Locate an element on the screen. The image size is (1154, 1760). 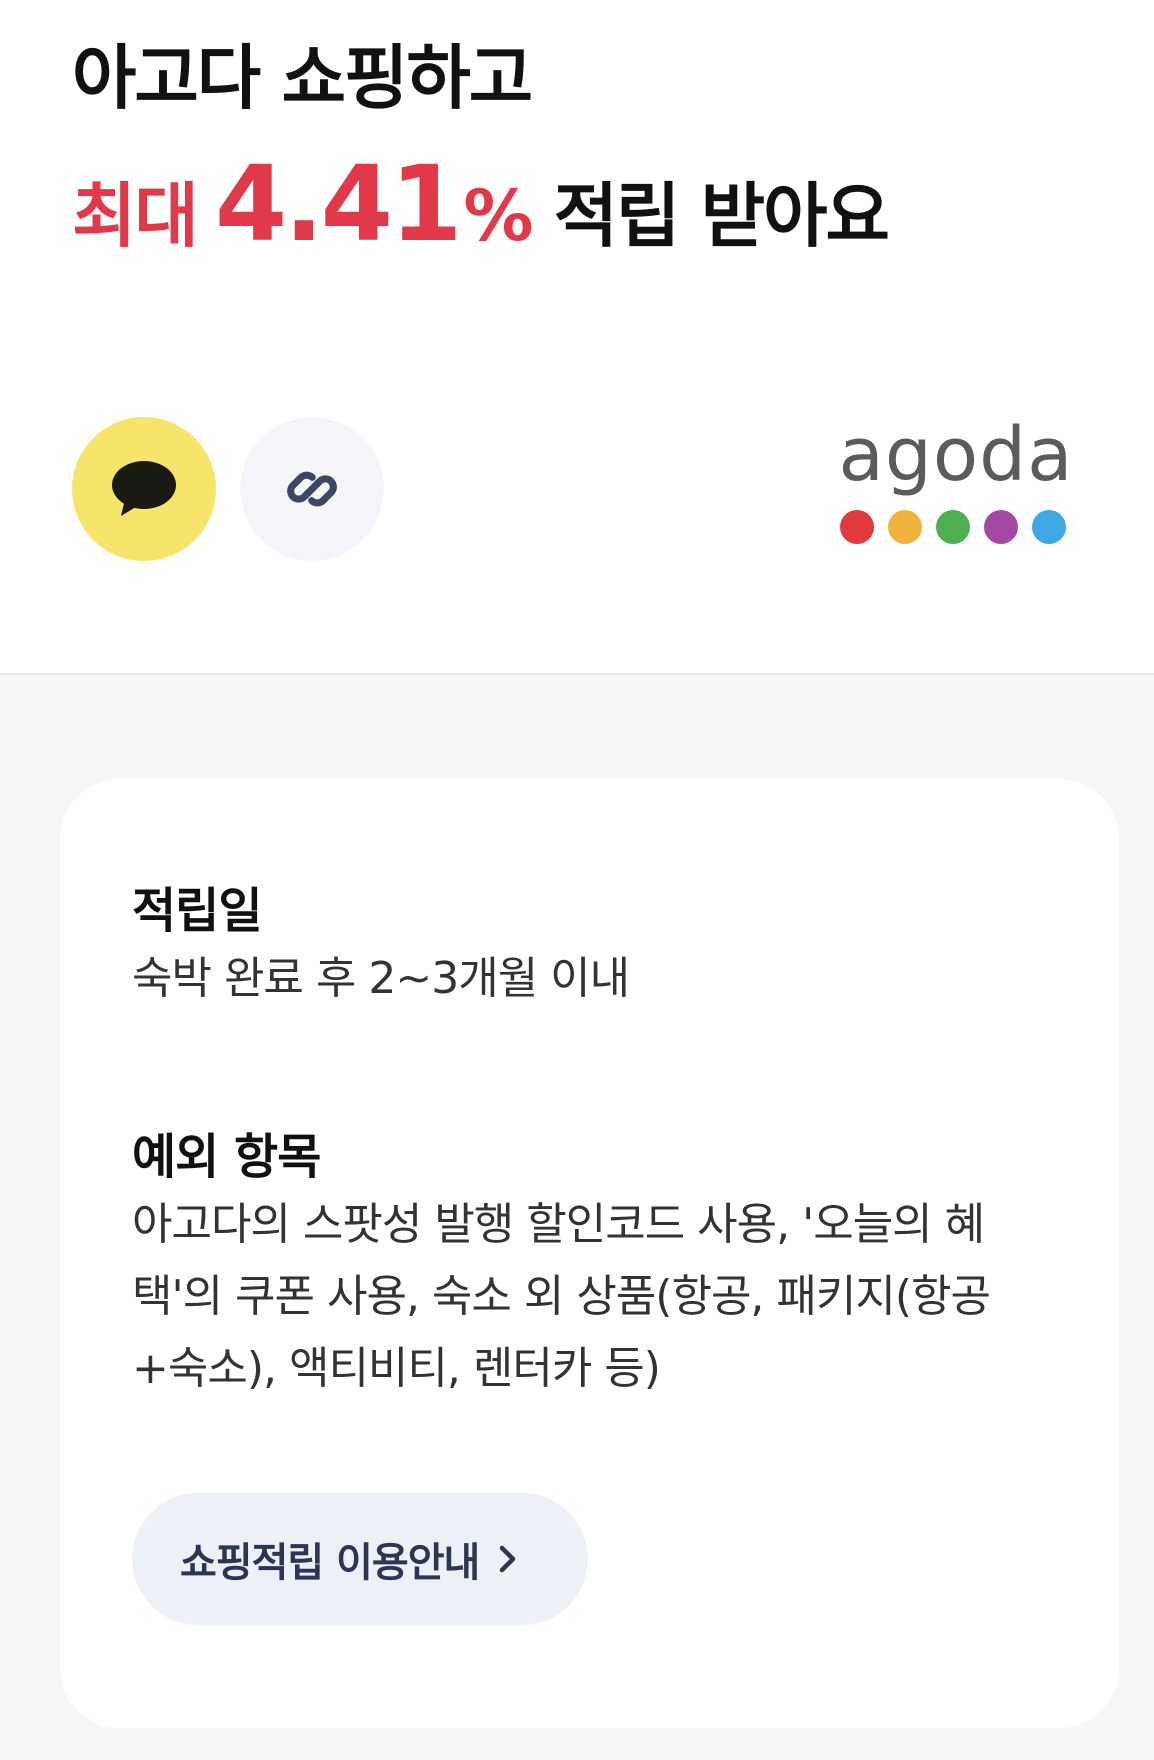
copy-link-button is located at coordinates (312, 489).